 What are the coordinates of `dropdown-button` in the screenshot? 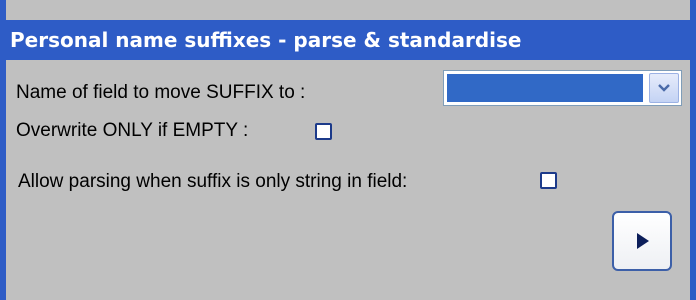 It's located at (664, 88).